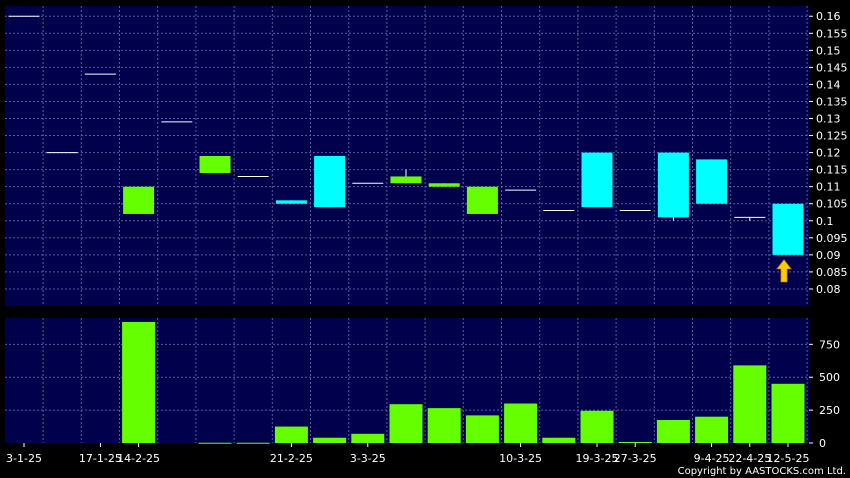 The height and width of the screenshot is (478, 850). I want to click on price-tick-label: 0.15, so click(828, 50).